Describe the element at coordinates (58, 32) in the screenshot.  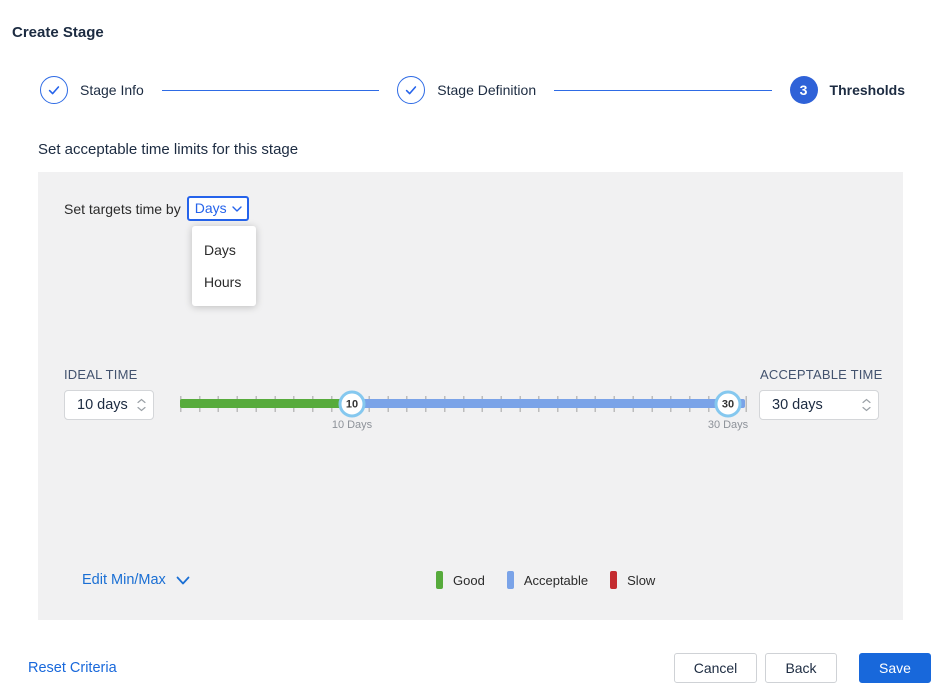
I see `page-title: Create Stage` at that location.